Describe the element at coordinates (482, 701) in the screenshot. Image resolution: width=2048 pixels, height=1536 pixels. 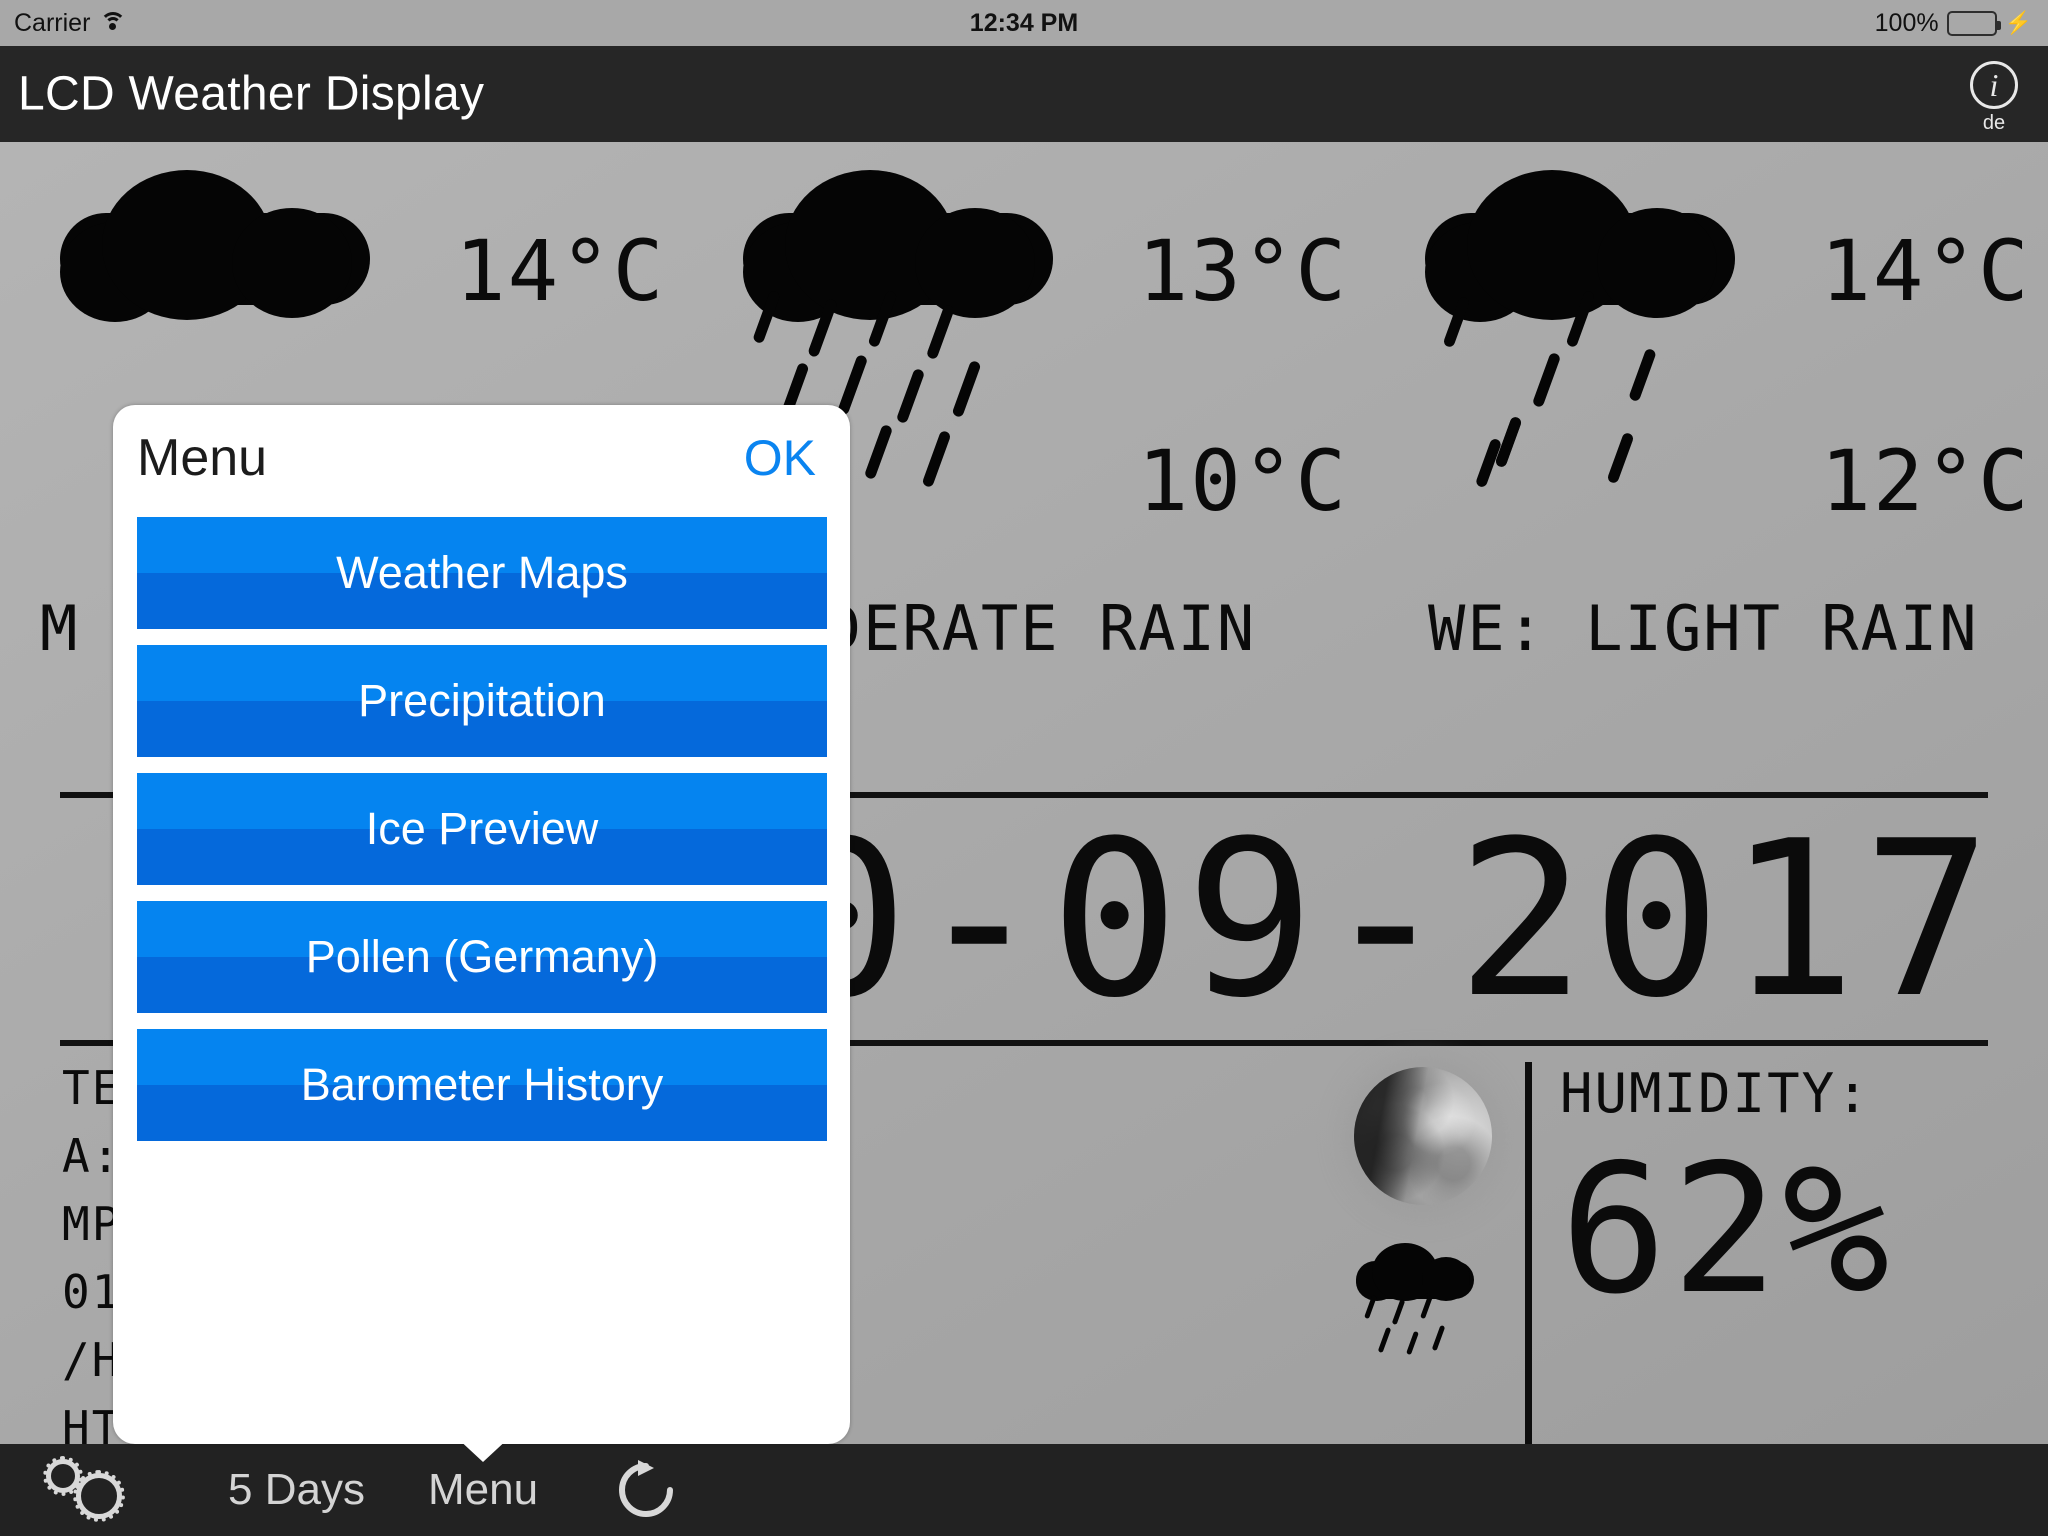
I see `menu-item-precipitation: Precipitation` at that location.